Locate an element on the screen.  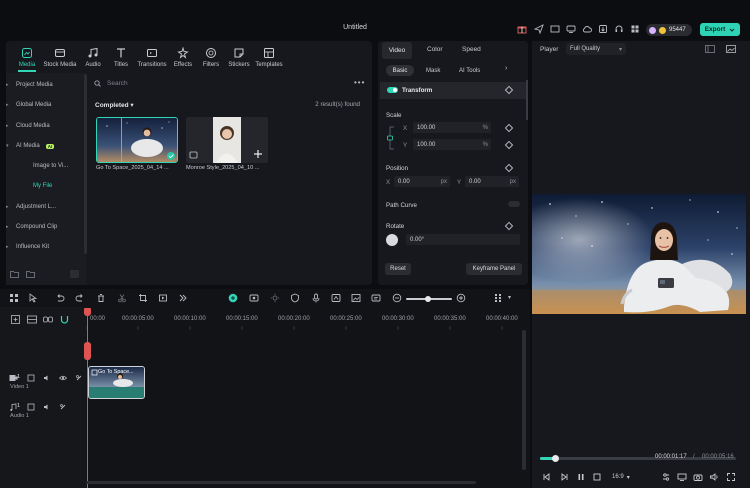
video-preview is located at coordinates (639, 254).